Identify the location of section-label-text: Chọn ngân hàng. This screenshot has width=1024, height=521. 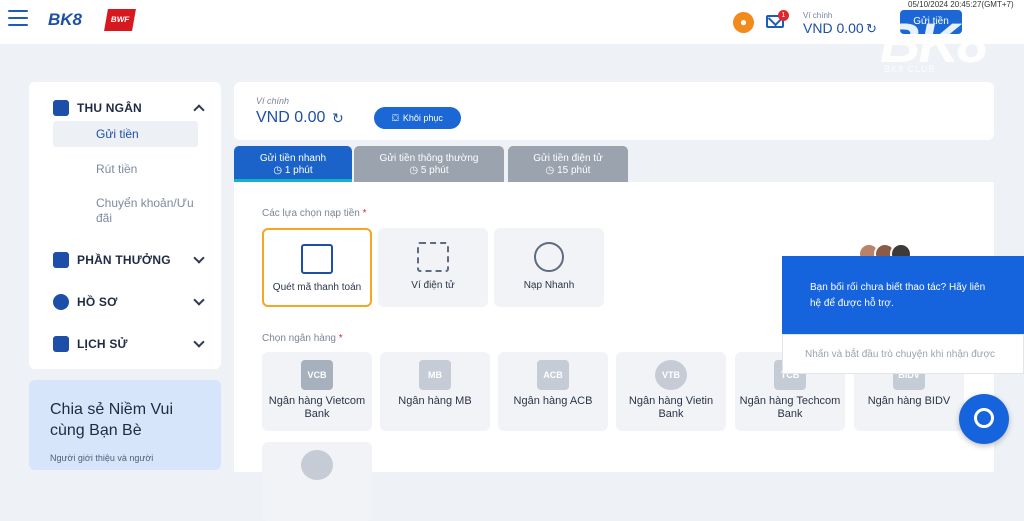
(299, 338).